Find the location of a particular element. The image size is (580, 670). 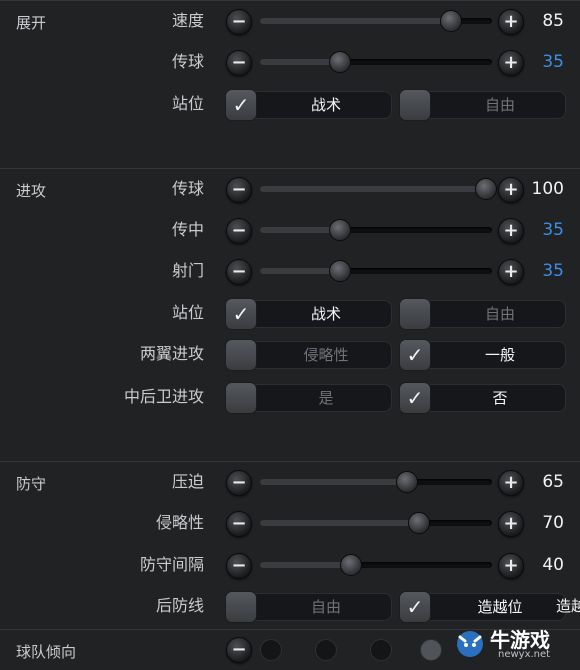

option-row-positioning: 站位 ✓ 战术 自由 is located at coordinates (290, 104).